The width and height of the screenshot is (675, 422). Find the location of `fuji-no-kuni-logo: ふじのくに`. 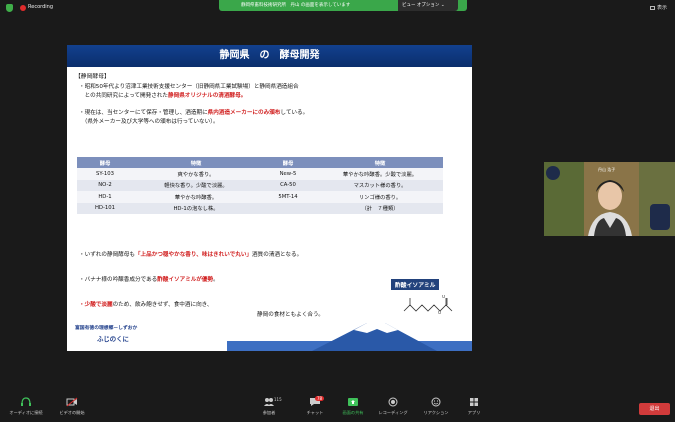

fuji-no-kuni-logo: ふじのくに is located at coordinates (113, 339).